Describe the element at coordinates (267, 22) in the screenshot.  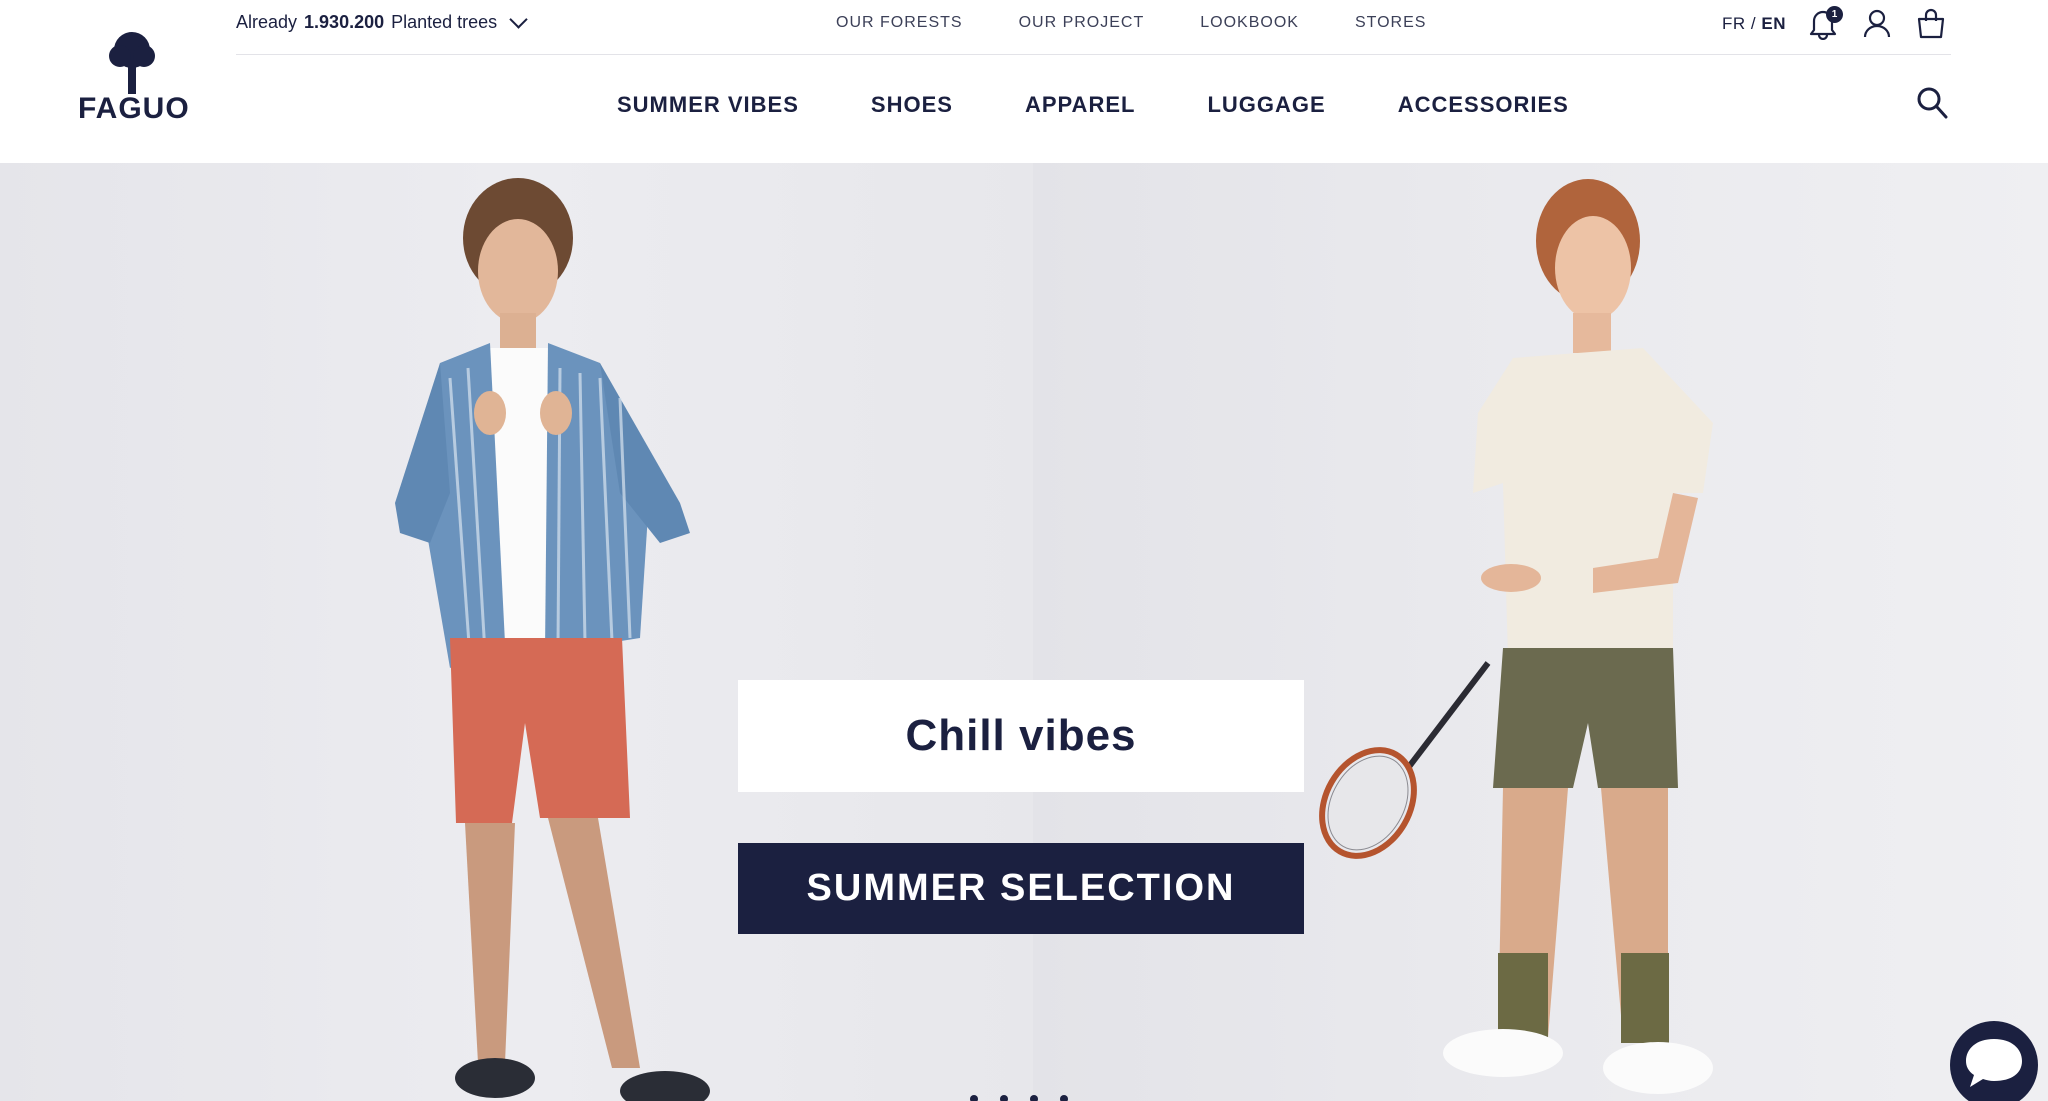
I see `trees-prefix: Already` at that location.